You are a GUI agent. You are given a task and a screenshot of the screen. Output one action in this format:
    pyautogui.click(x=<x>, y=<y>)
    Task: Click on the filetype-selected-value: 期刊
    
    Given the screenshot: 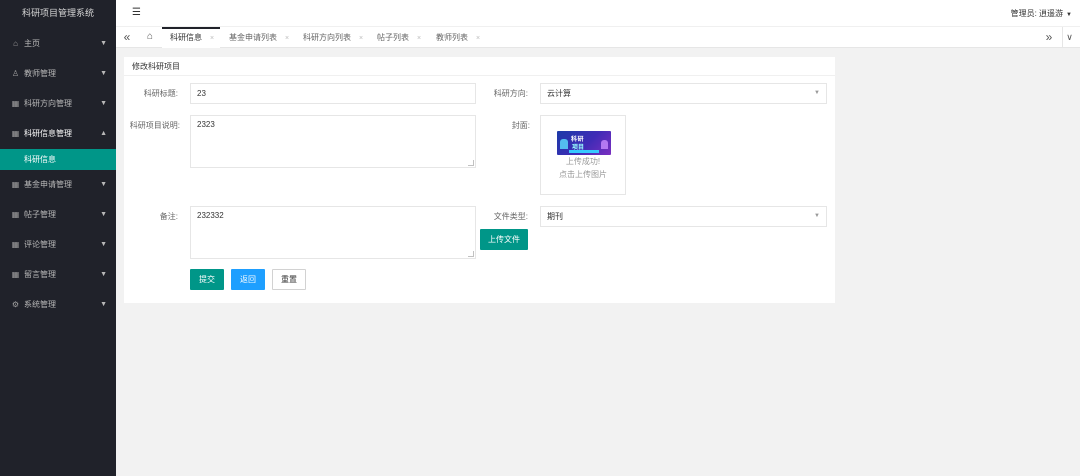 What is the action you would take?
    pyautogui.click(x=555, y=216)
    